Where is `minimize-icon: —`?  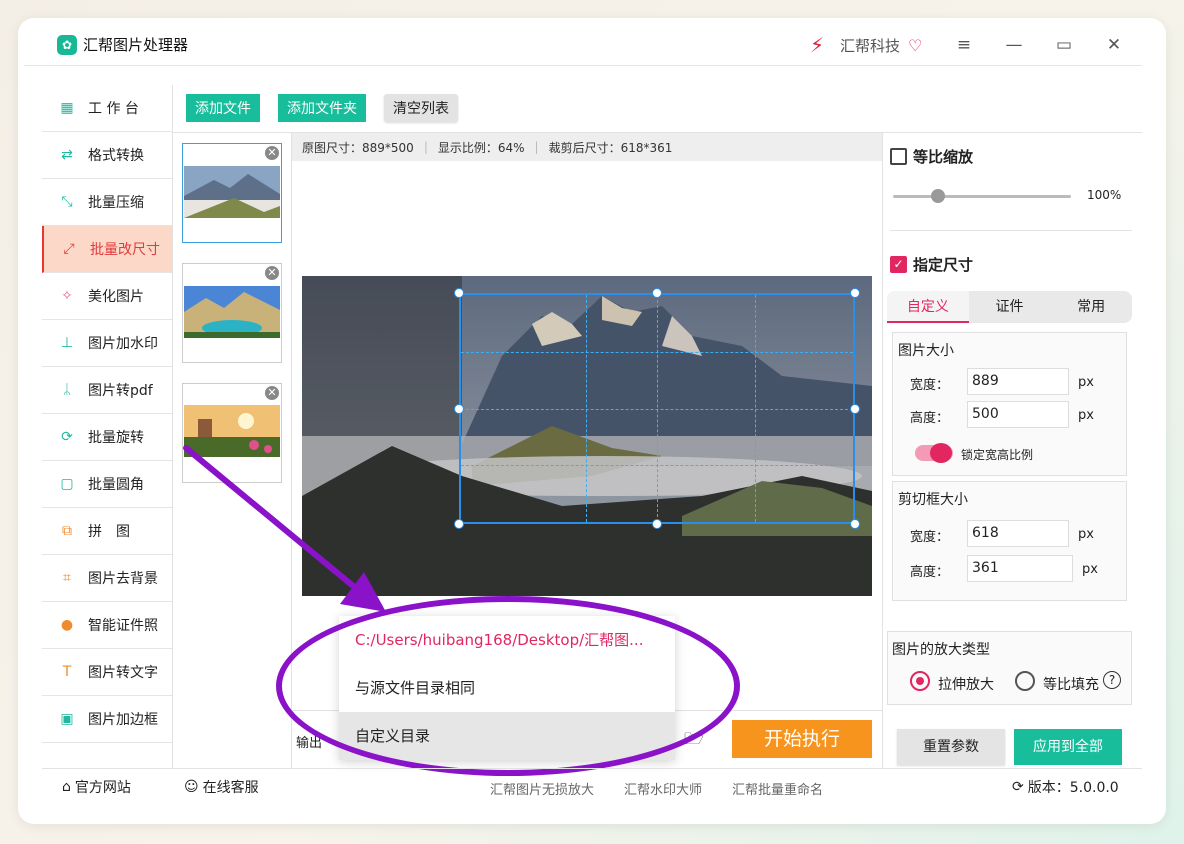 minimize-icon: — is located at coordinates (1014, 45).